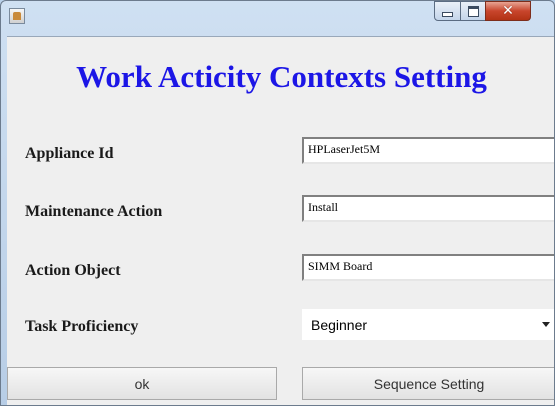 The width and height of the screenshot is (555, 406). I want to click on close-icon: ✕, so click(508, 11).